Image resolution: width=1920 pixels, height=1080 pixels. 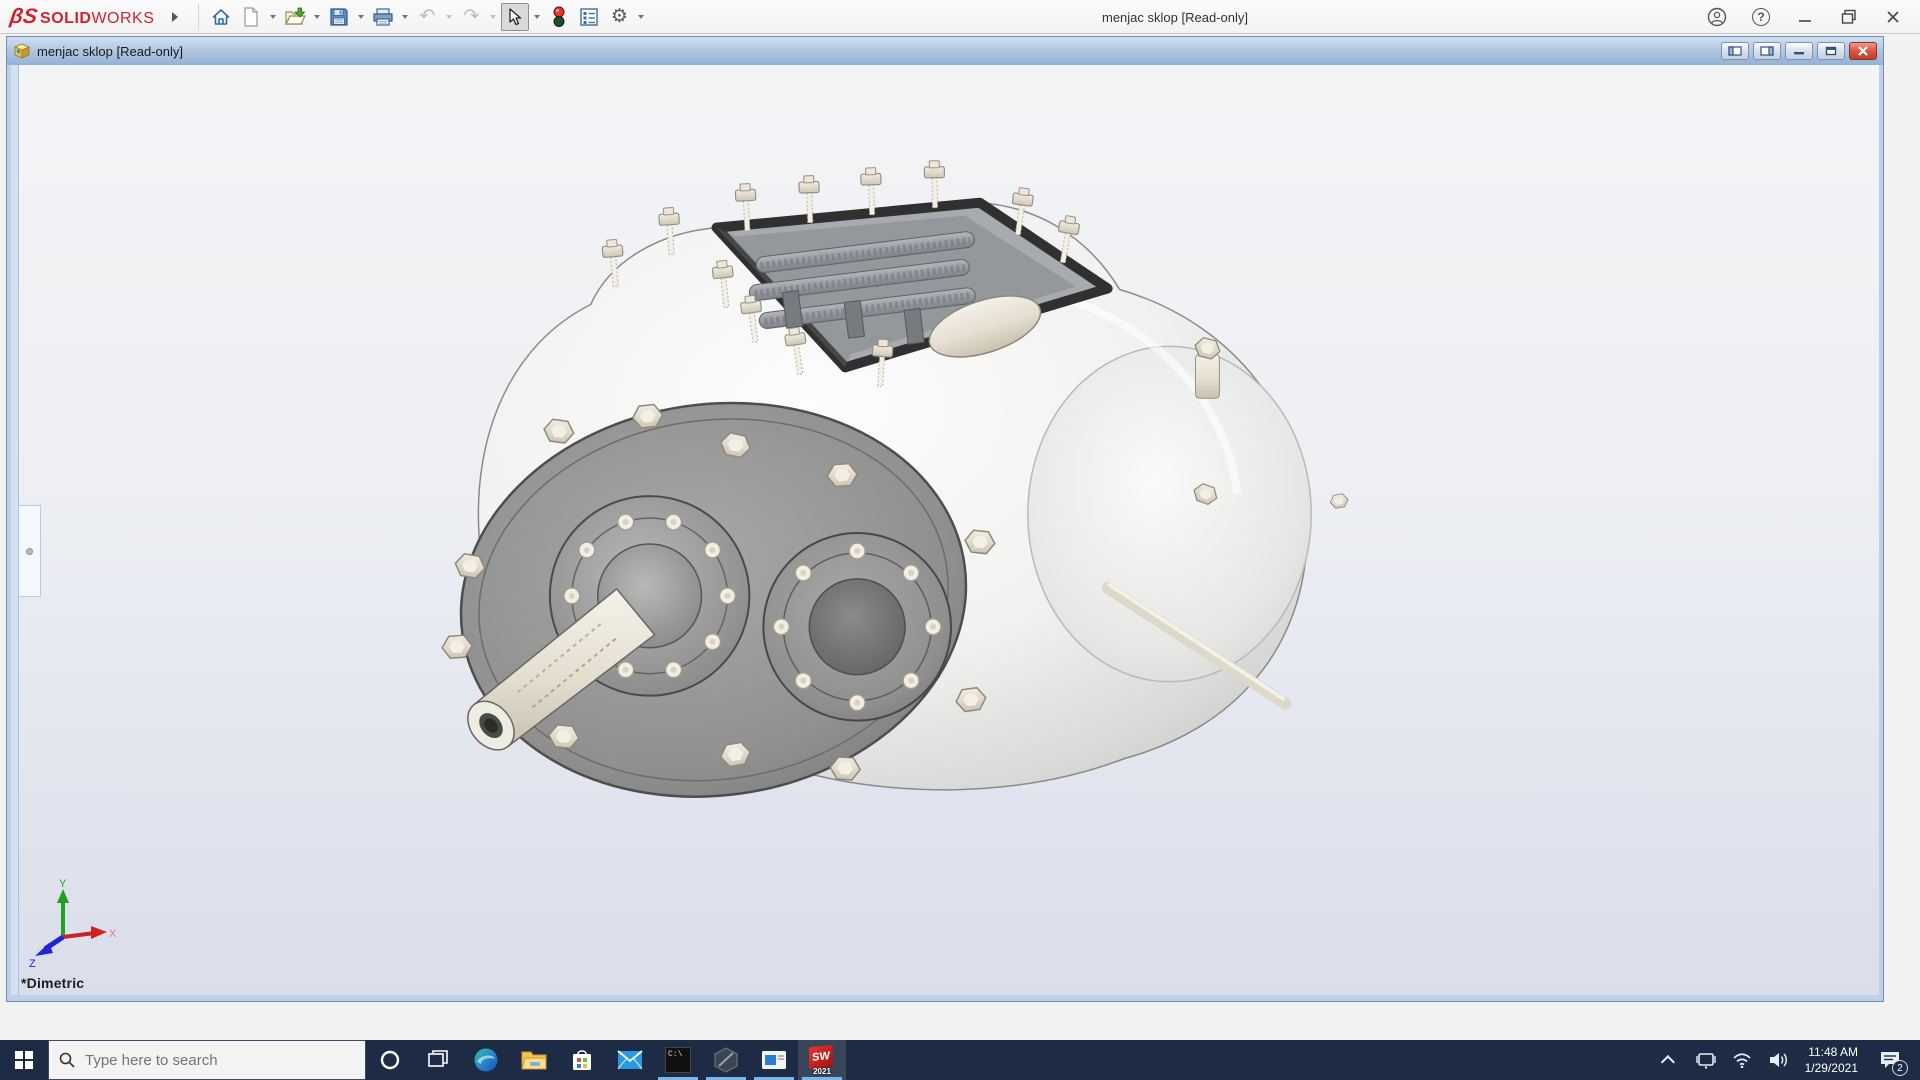 What do you see at coordinates (63, 884) in the screenshot?
I see `triad-y-label: Y` at bounding box center [63, 884].